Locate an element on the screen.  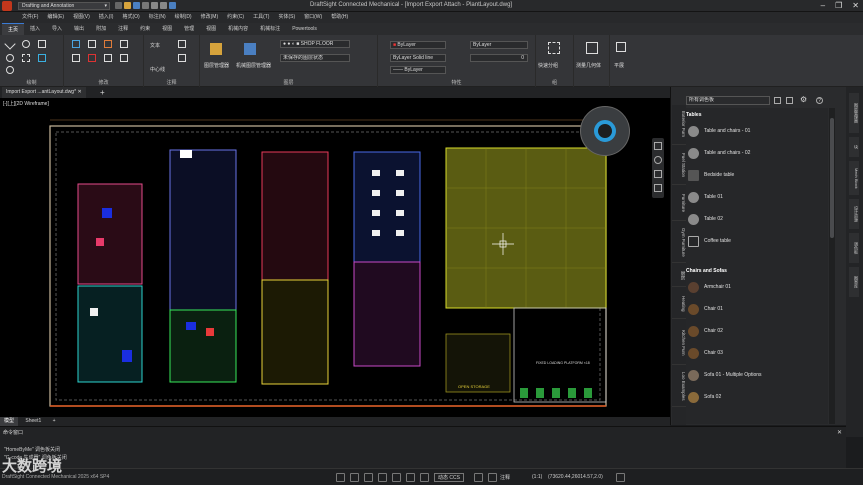
circle-icon is located at coordinates (10, 58).